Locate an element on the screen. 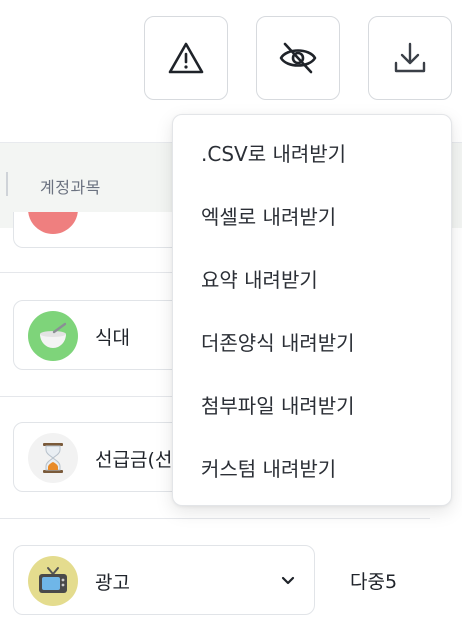  row-divider is located at coordinates (215, 518).